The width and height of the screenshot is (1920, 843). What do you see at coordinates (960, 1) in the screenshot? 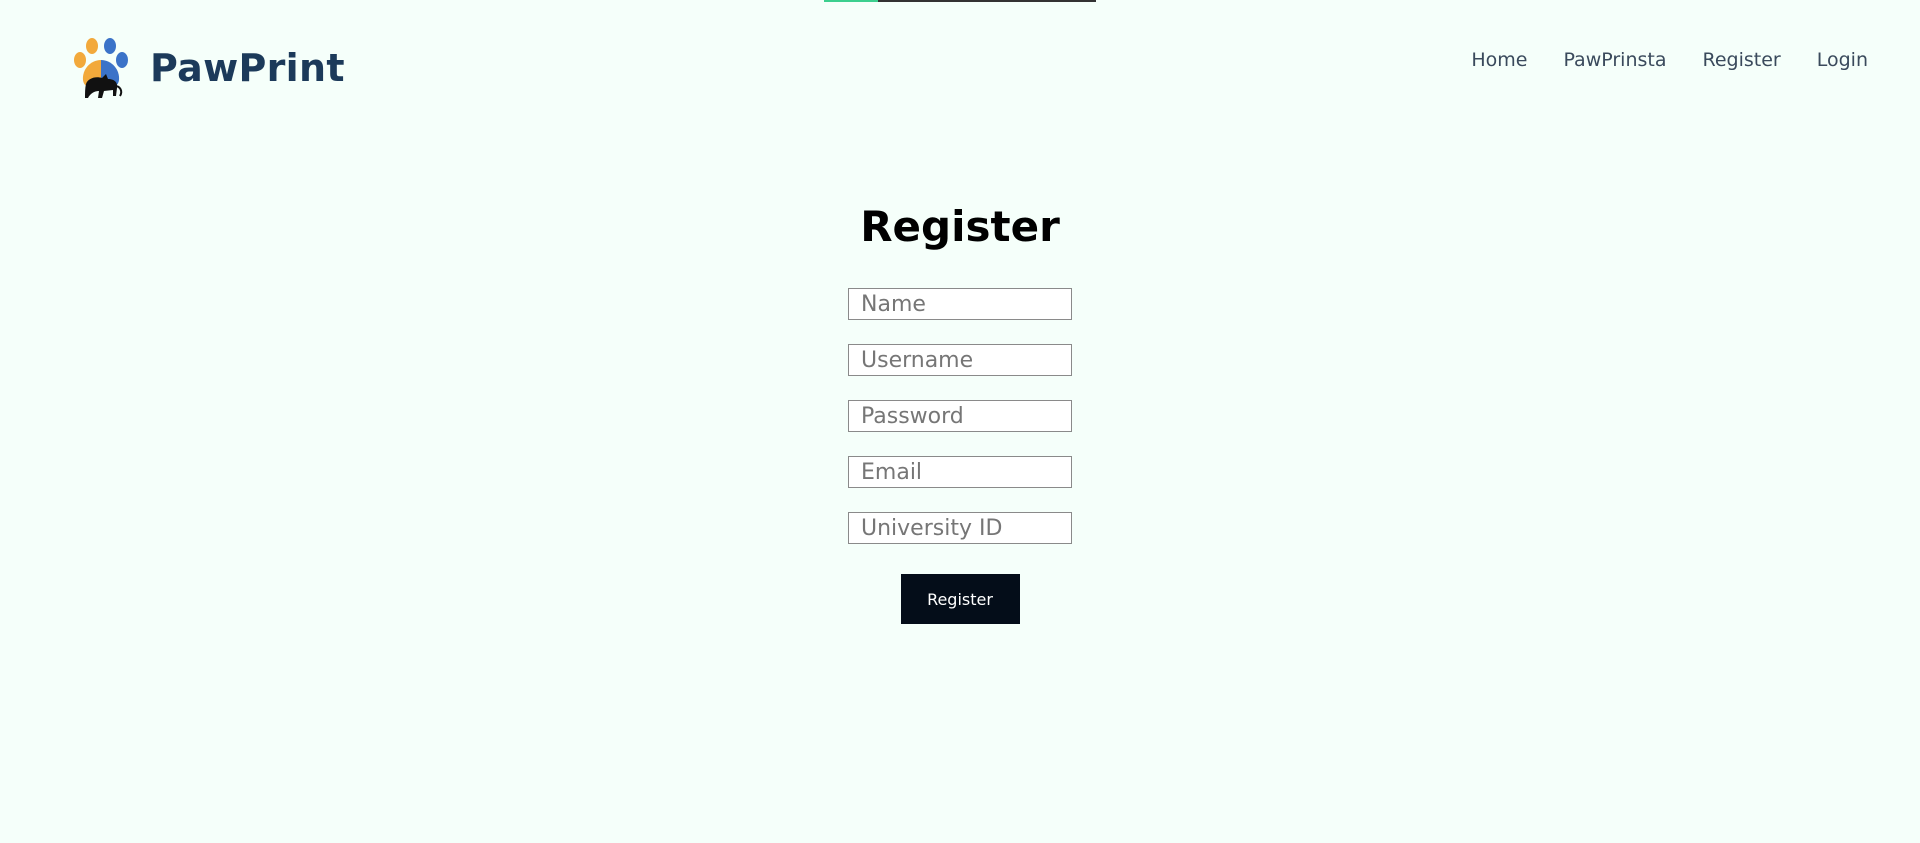
I see `top-progress-bar` at bounding box center [960, 1].